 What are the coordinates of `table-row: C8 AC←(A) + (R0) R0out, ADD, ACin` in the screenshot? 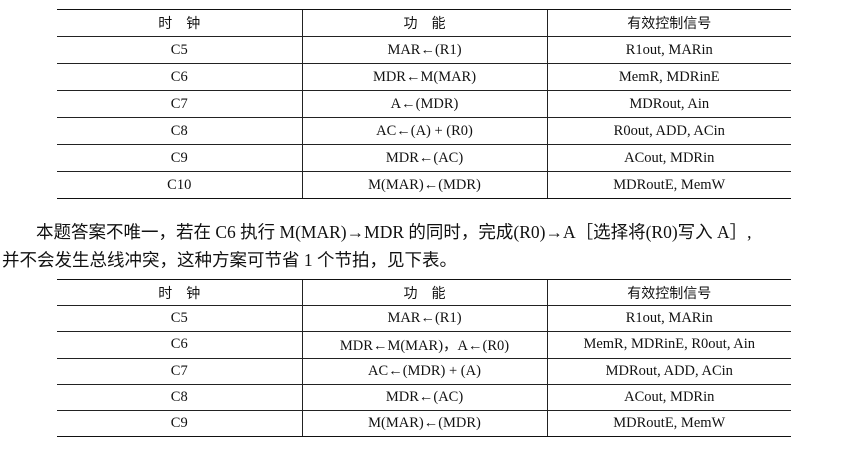 It's located at (424, 131).